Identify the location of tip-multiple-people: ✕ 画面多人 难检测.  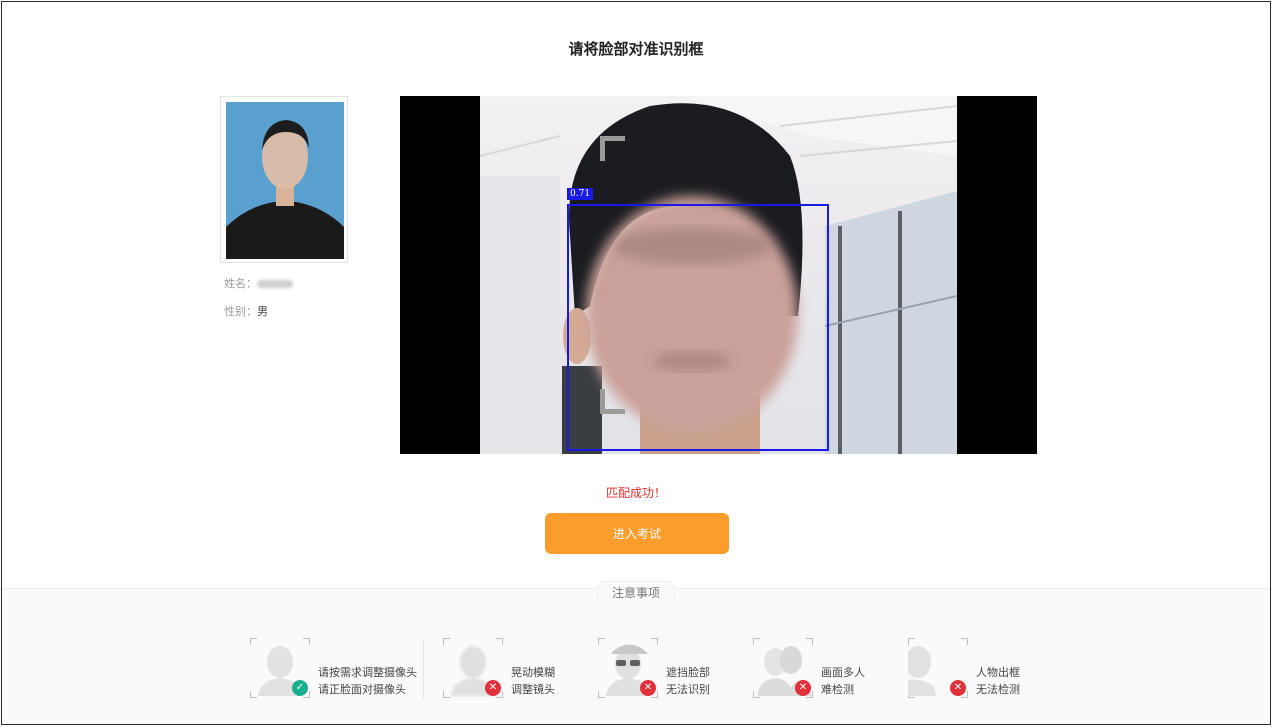
(838, 669).